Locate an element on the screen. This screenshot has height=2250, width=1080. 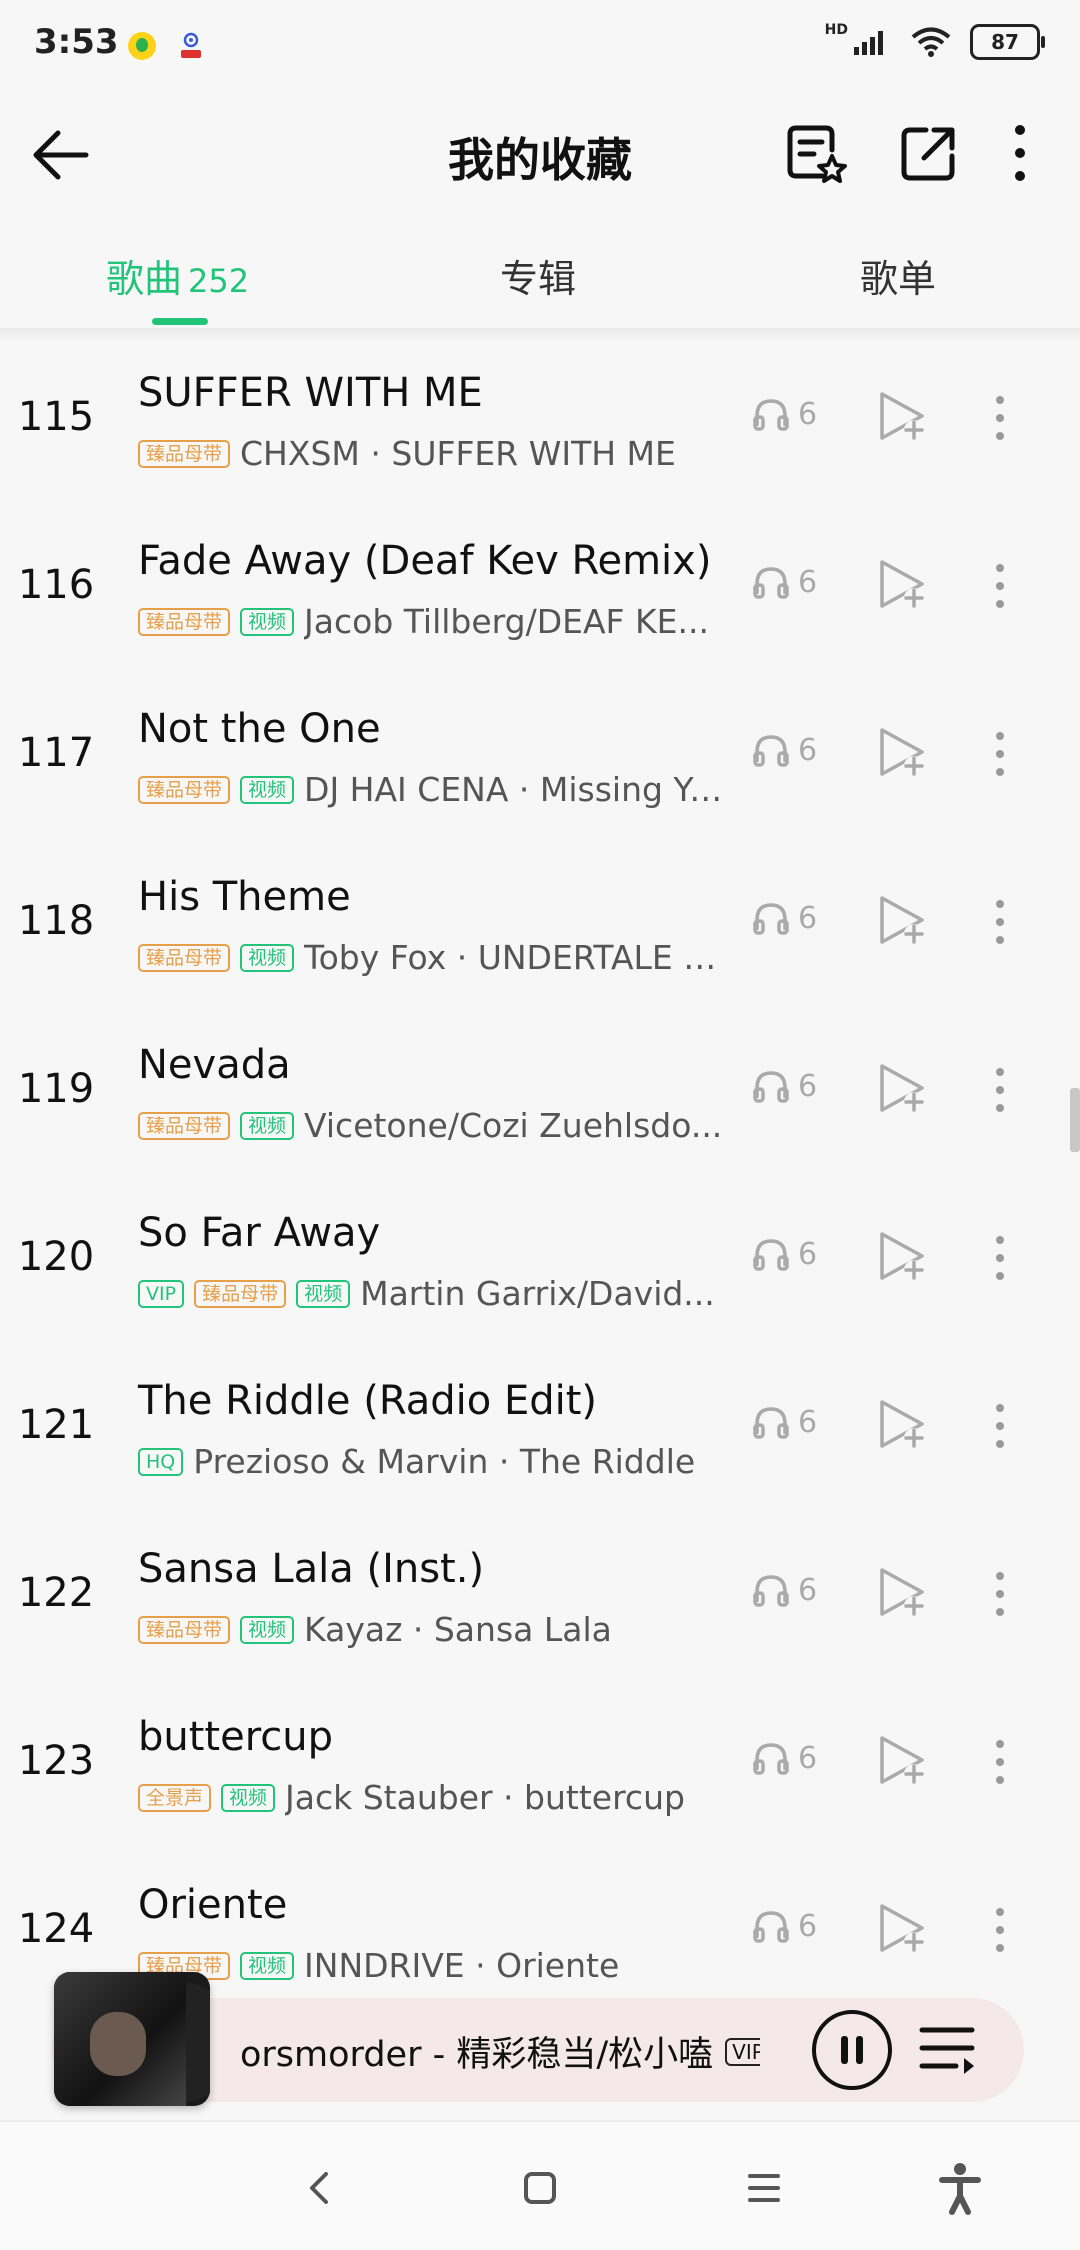
tab-active-indicator is located at coordinates (180, 321).